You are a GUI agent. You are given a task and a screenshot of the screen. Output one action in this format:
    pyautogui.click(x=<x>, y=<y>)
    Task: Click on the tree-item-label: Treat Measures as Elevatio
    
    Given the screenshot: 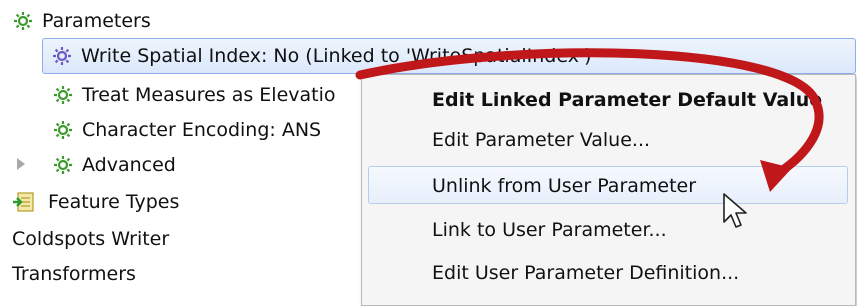 What is the action you would take?
    pyautogui.click(x=209, y=95)
    